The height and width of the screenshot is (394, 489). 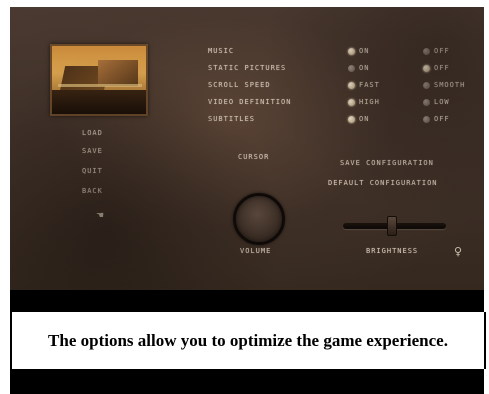 What do you see at coordinates (369, 102) in the screenshot?
I see `video-definition-high-label: HIGH` at bounding box center [369, 102].